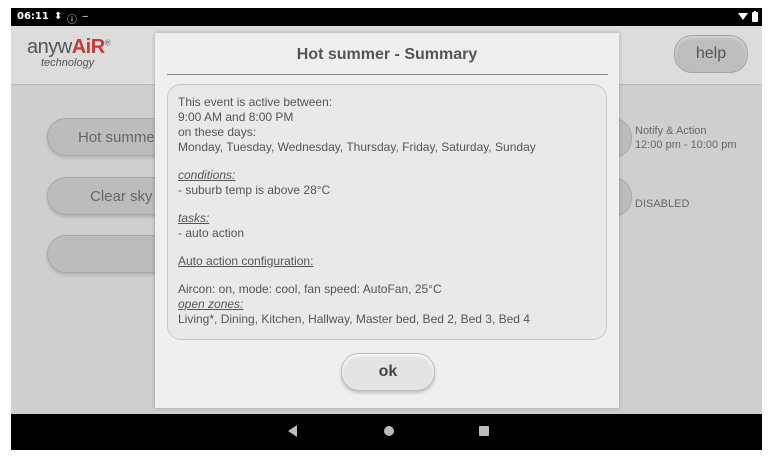  I want to click on zones-heading: open zones:, so click(211, 304).